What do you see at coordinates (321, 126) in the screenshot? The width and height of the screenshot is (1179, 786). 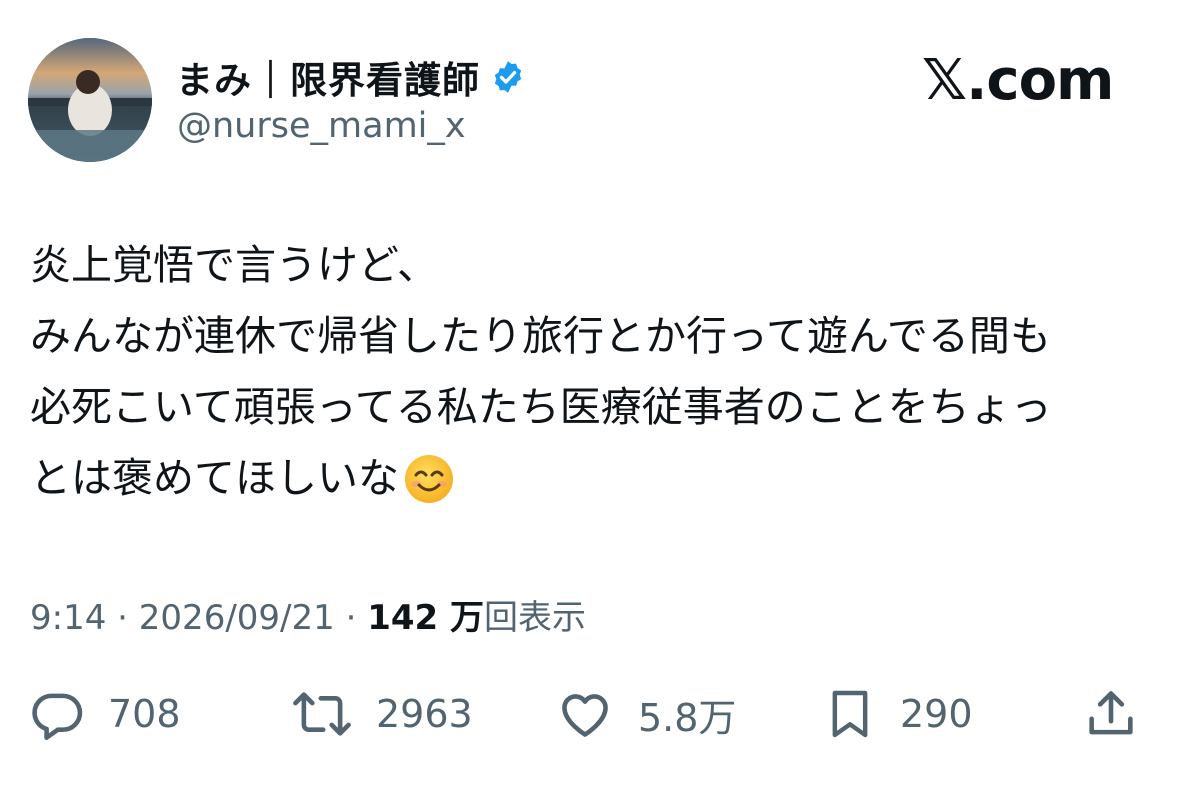 I see `author-handle: @nurse_mami_x` at bounding box center [321, 126].